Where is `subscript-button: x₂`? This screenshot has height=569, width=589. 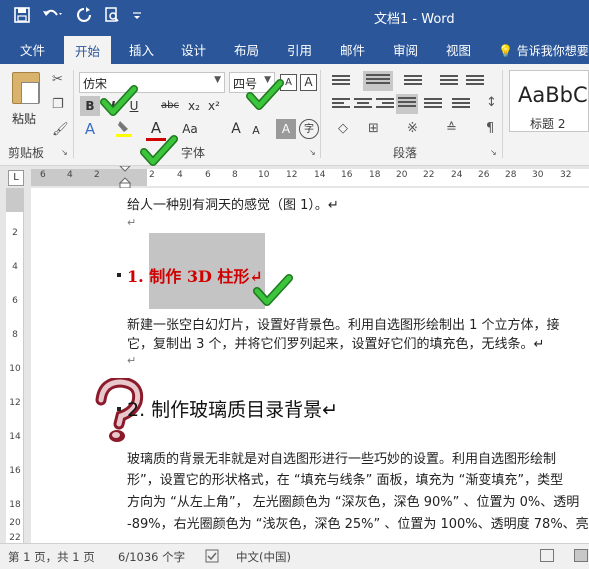
subscript-button: x₂ is located at coordinates (194, 106).